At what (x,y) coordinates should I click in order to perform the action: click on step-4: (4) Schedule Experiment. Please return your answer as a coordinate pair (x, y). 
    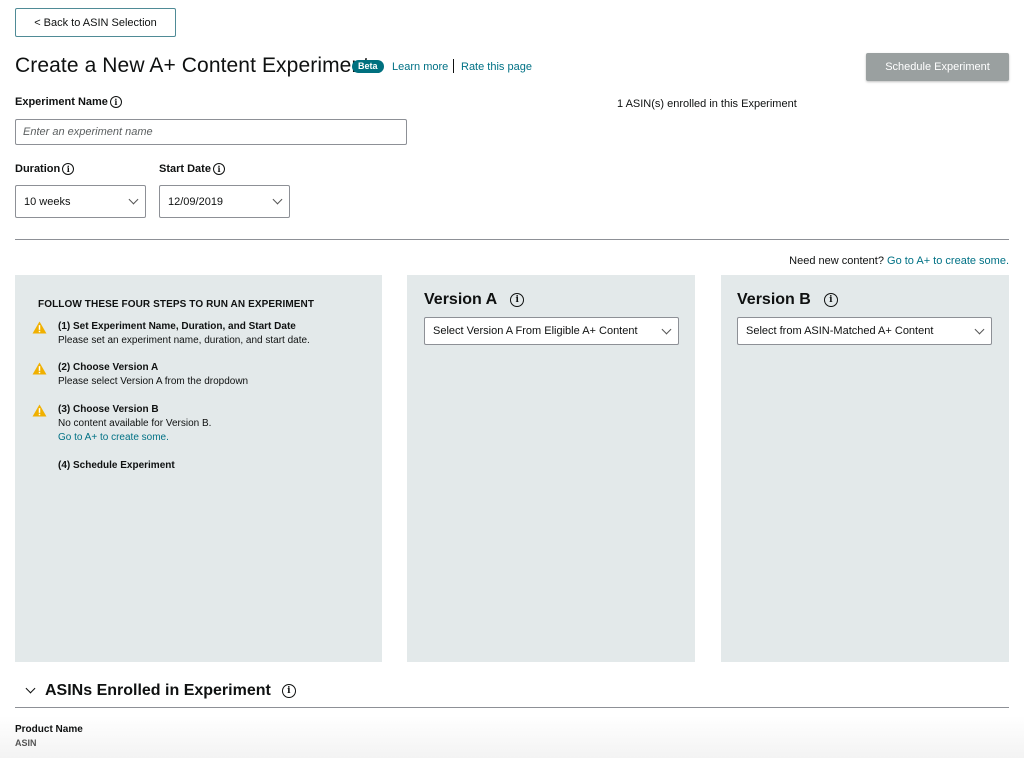
    Looking at the image, I should click on (103, 466).